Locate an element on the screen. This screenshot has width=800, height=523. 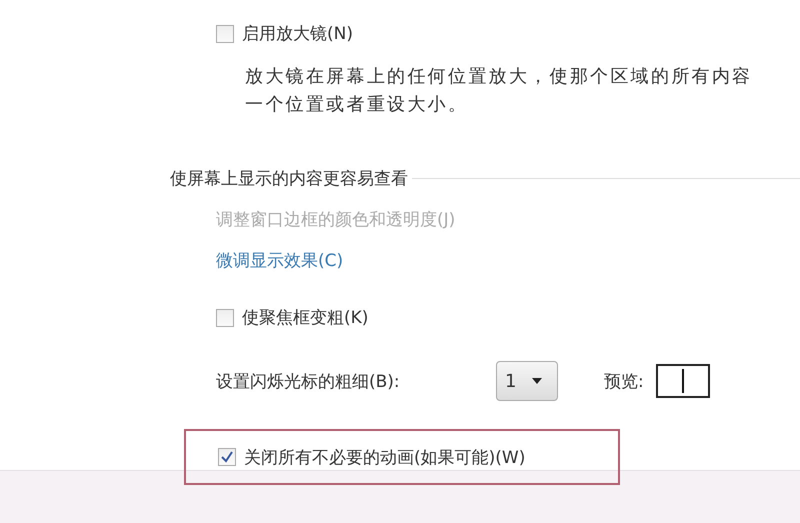
checkbox-label: 使聚焦框变粗(K) is located at coordinates (305, 318).